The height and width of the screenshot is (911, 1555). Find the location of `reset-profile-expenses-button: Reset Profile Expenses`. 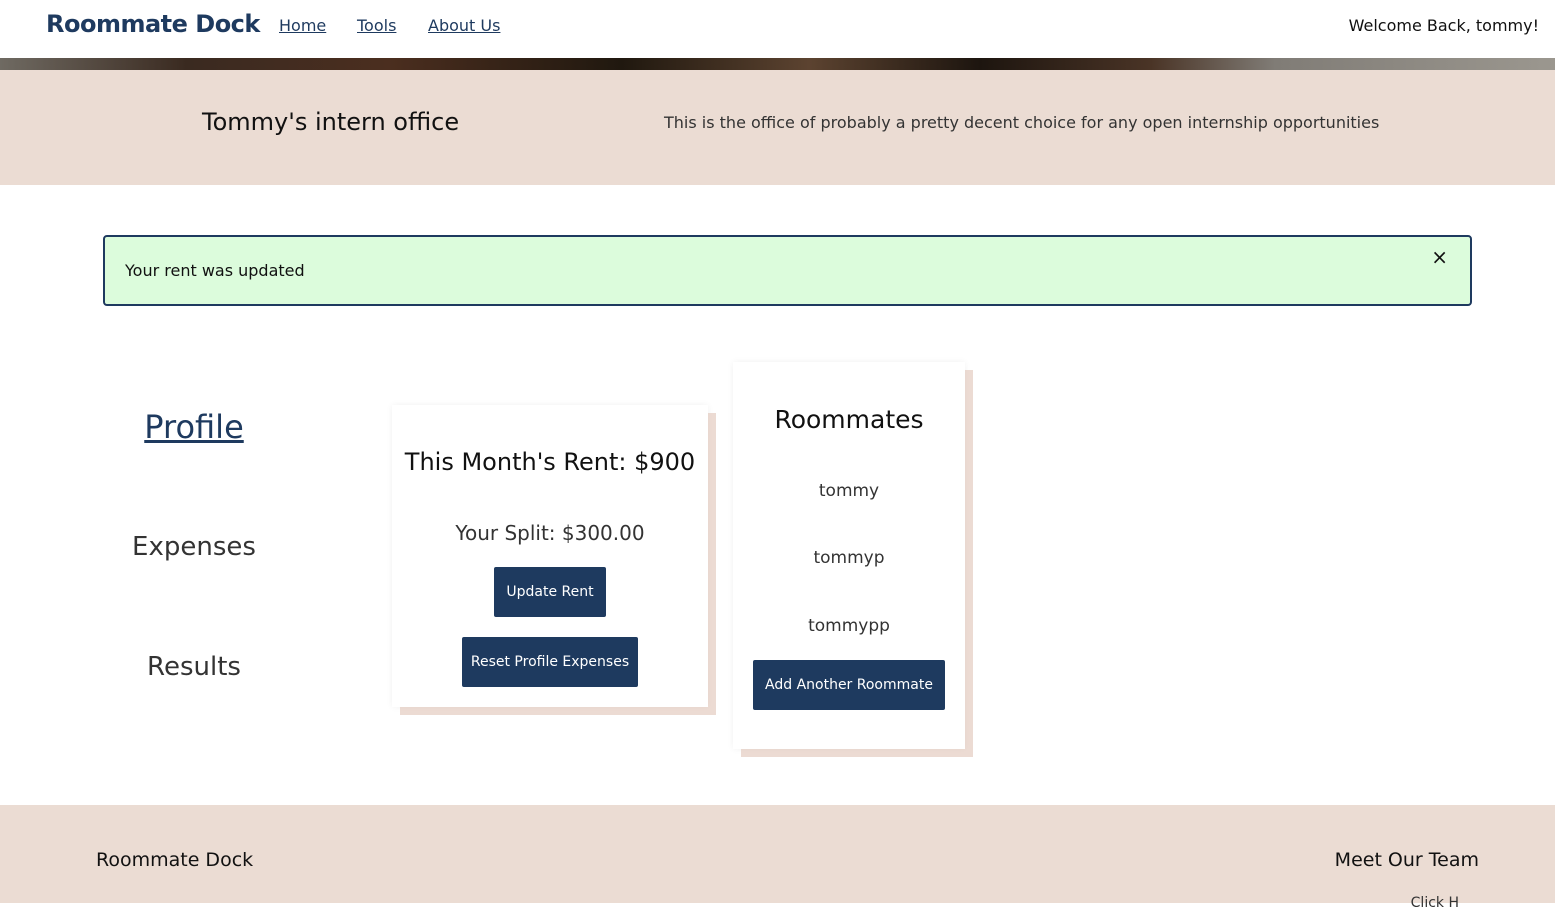

reset-profile-expenses-button: Reset Profile Expenses is located at coordinates (550, 662).